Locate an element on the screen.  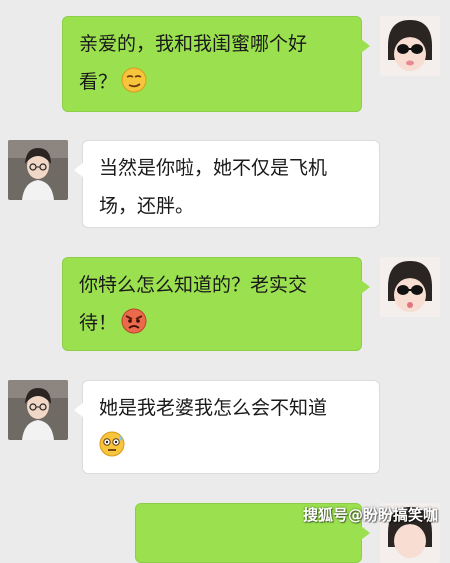
sweat-emoji-icon is located at coordinates (112, 444).